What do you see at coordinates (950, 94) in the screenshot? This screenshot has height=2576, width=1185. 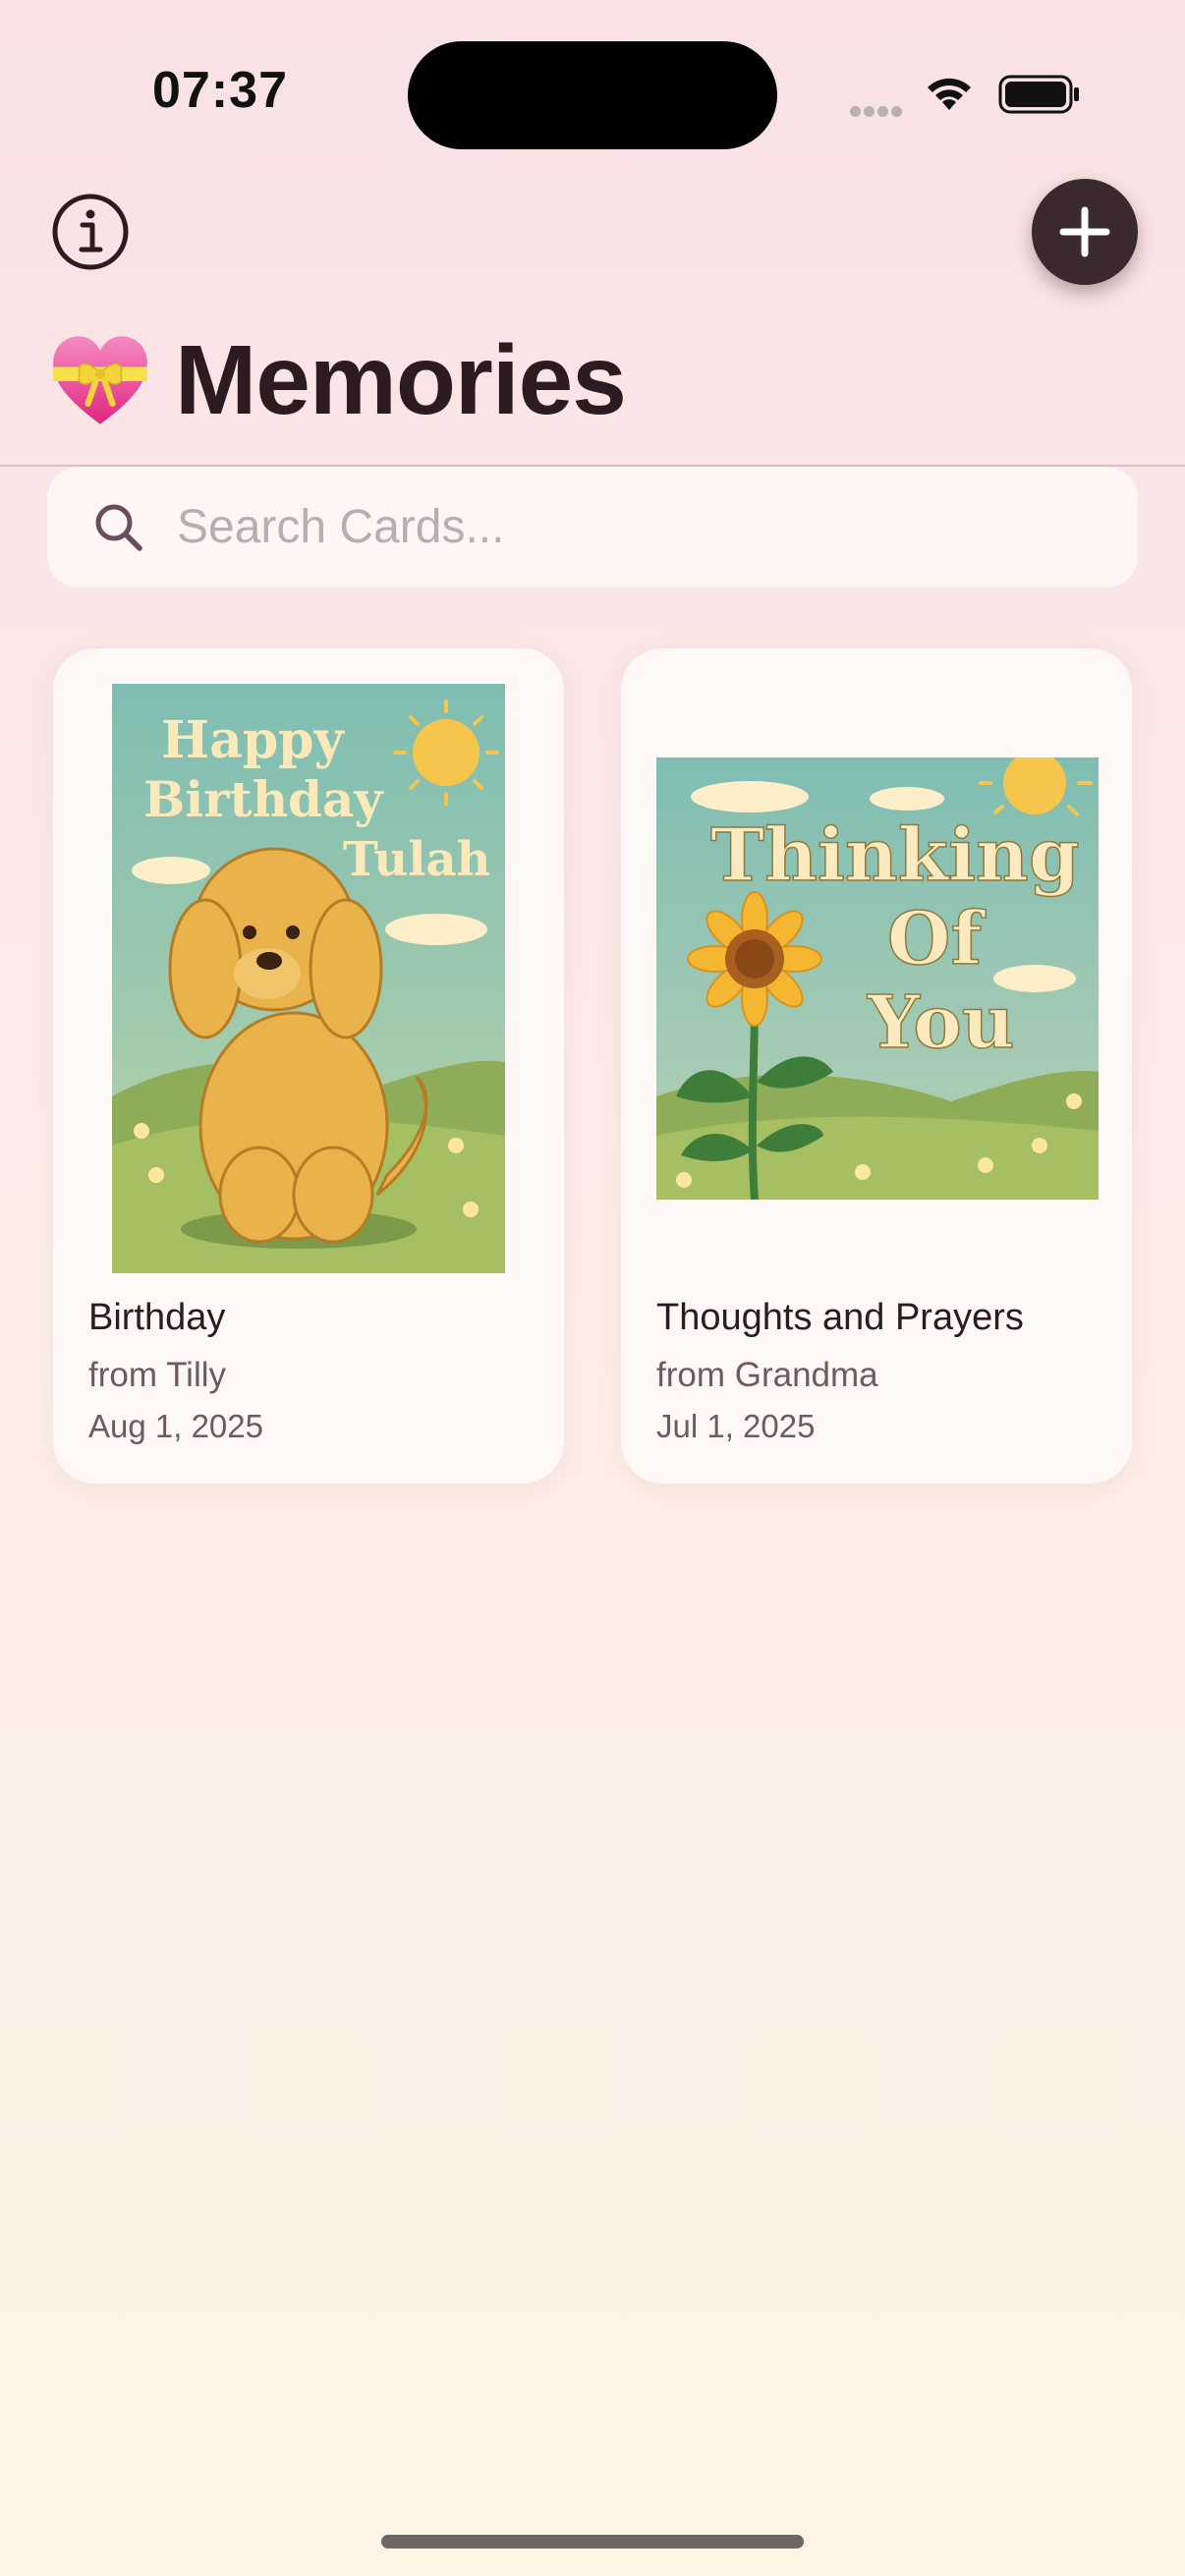 I see `wifi-icon` at bounding box center [950, 94].